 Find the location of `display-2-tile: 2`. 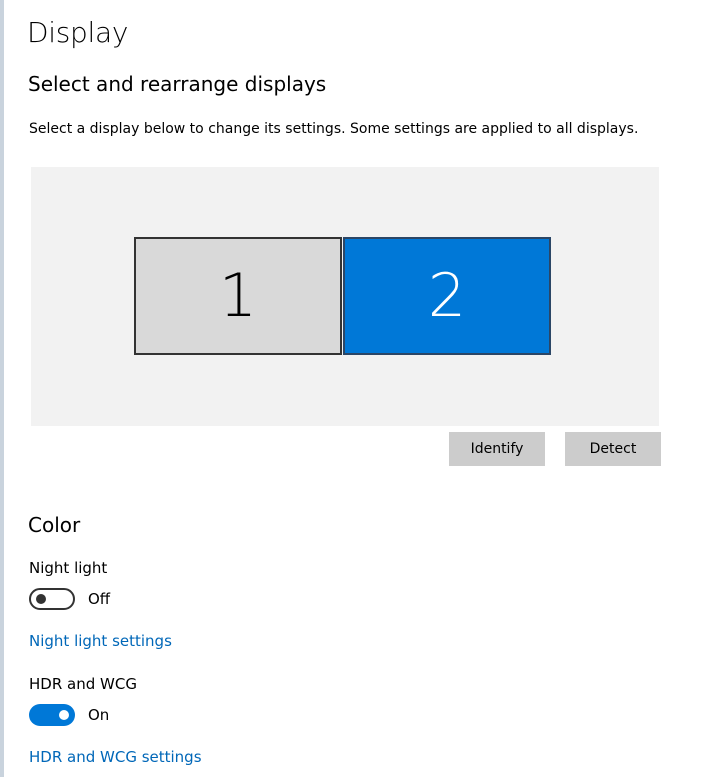

display-2-tile: 2 is located at coordinates (447, 296).